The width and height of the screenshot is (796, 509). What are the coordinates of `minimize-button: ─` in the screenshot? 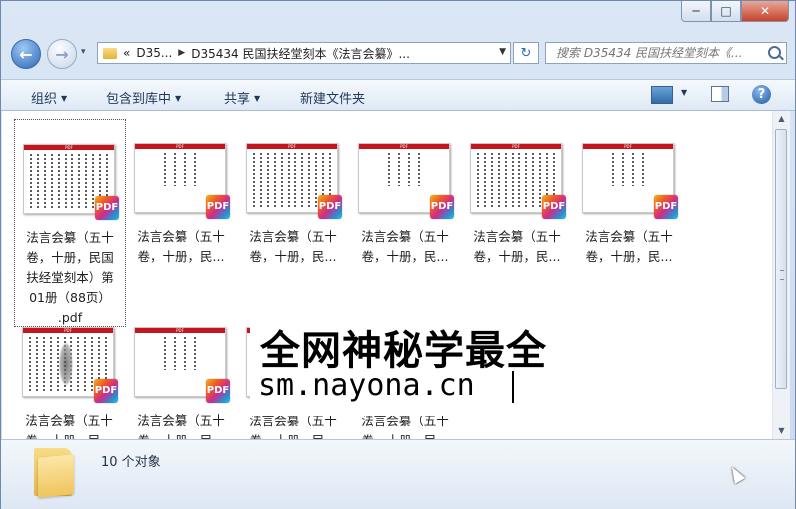 It's located at (696, 11).